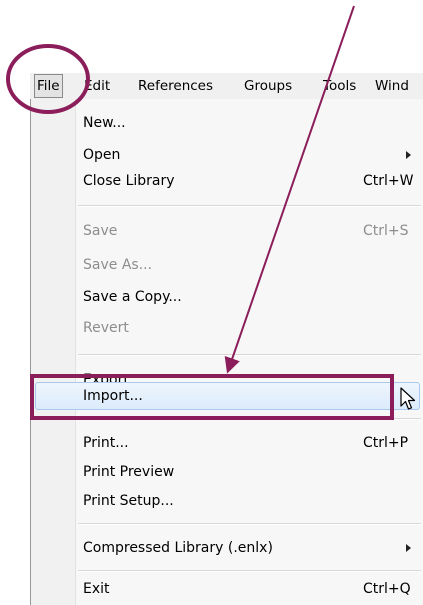  What do you see at coordinates (48, 79) in the screenshot?
I see `circle-annotation-file` at bounding box center [48, 79].